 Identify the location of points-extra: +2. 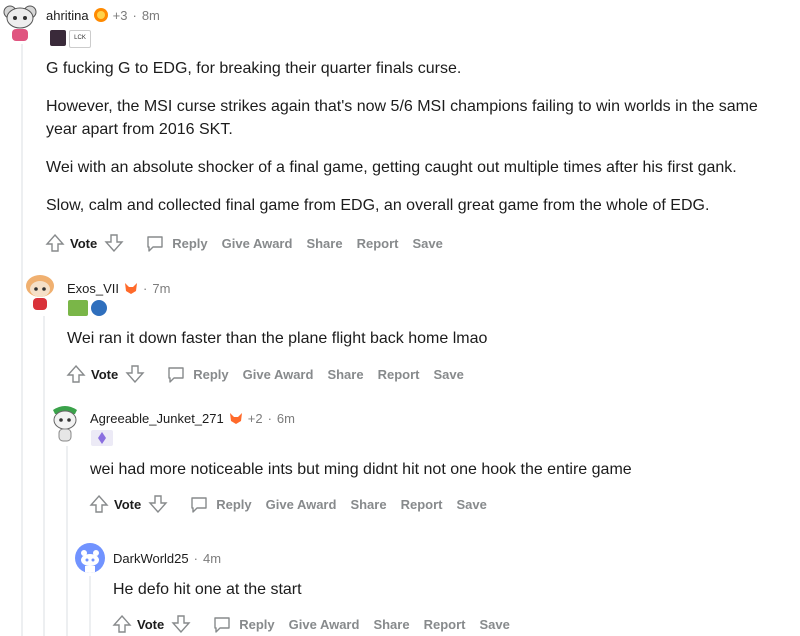
(255, 418).